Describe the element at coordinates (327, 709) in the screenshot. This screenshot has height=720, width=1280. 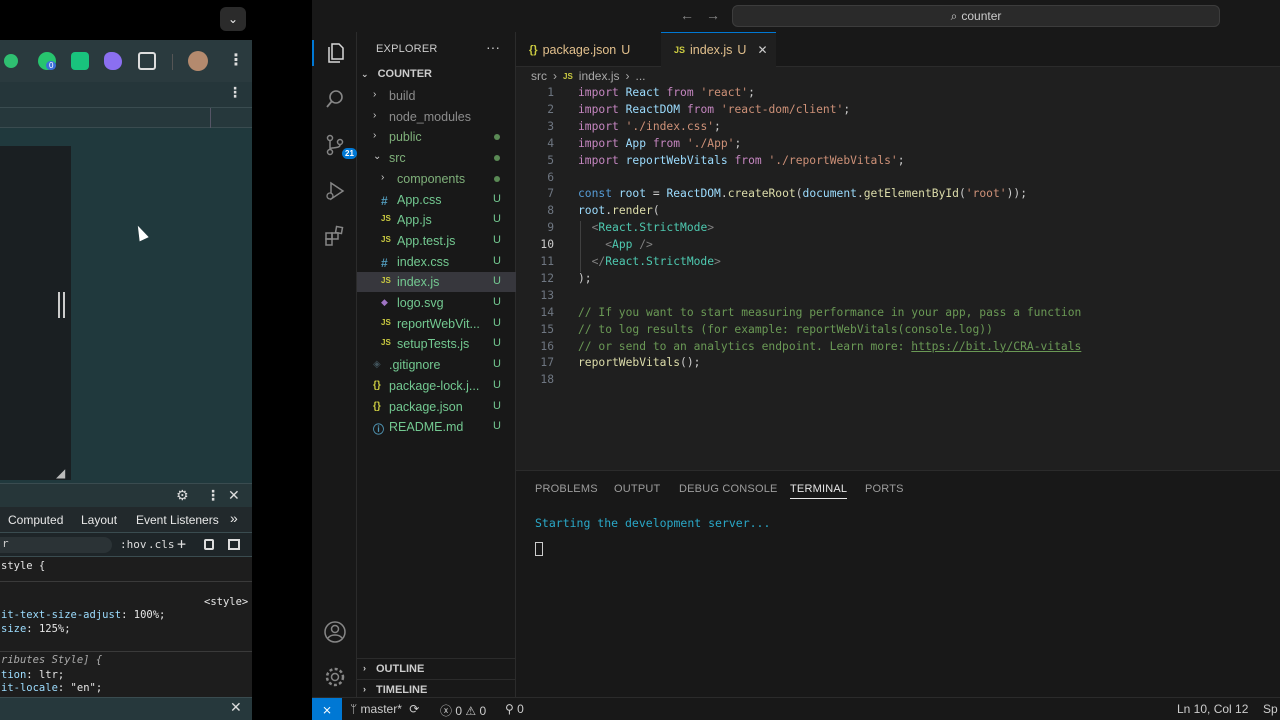
I see `remote-indicator: ⨯` at that location.